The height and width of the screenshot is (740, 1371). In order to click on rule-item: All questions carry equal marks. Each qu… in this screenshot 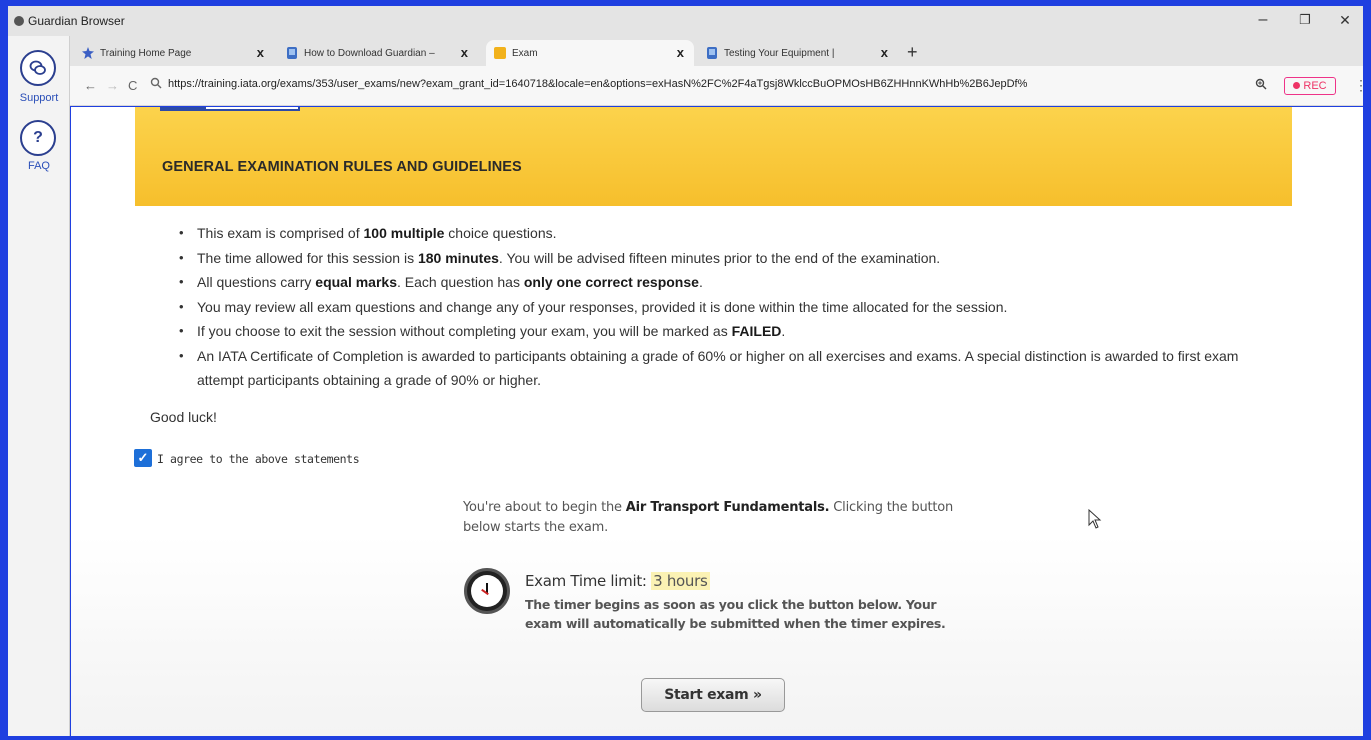, I will do `click(719, 282)`.